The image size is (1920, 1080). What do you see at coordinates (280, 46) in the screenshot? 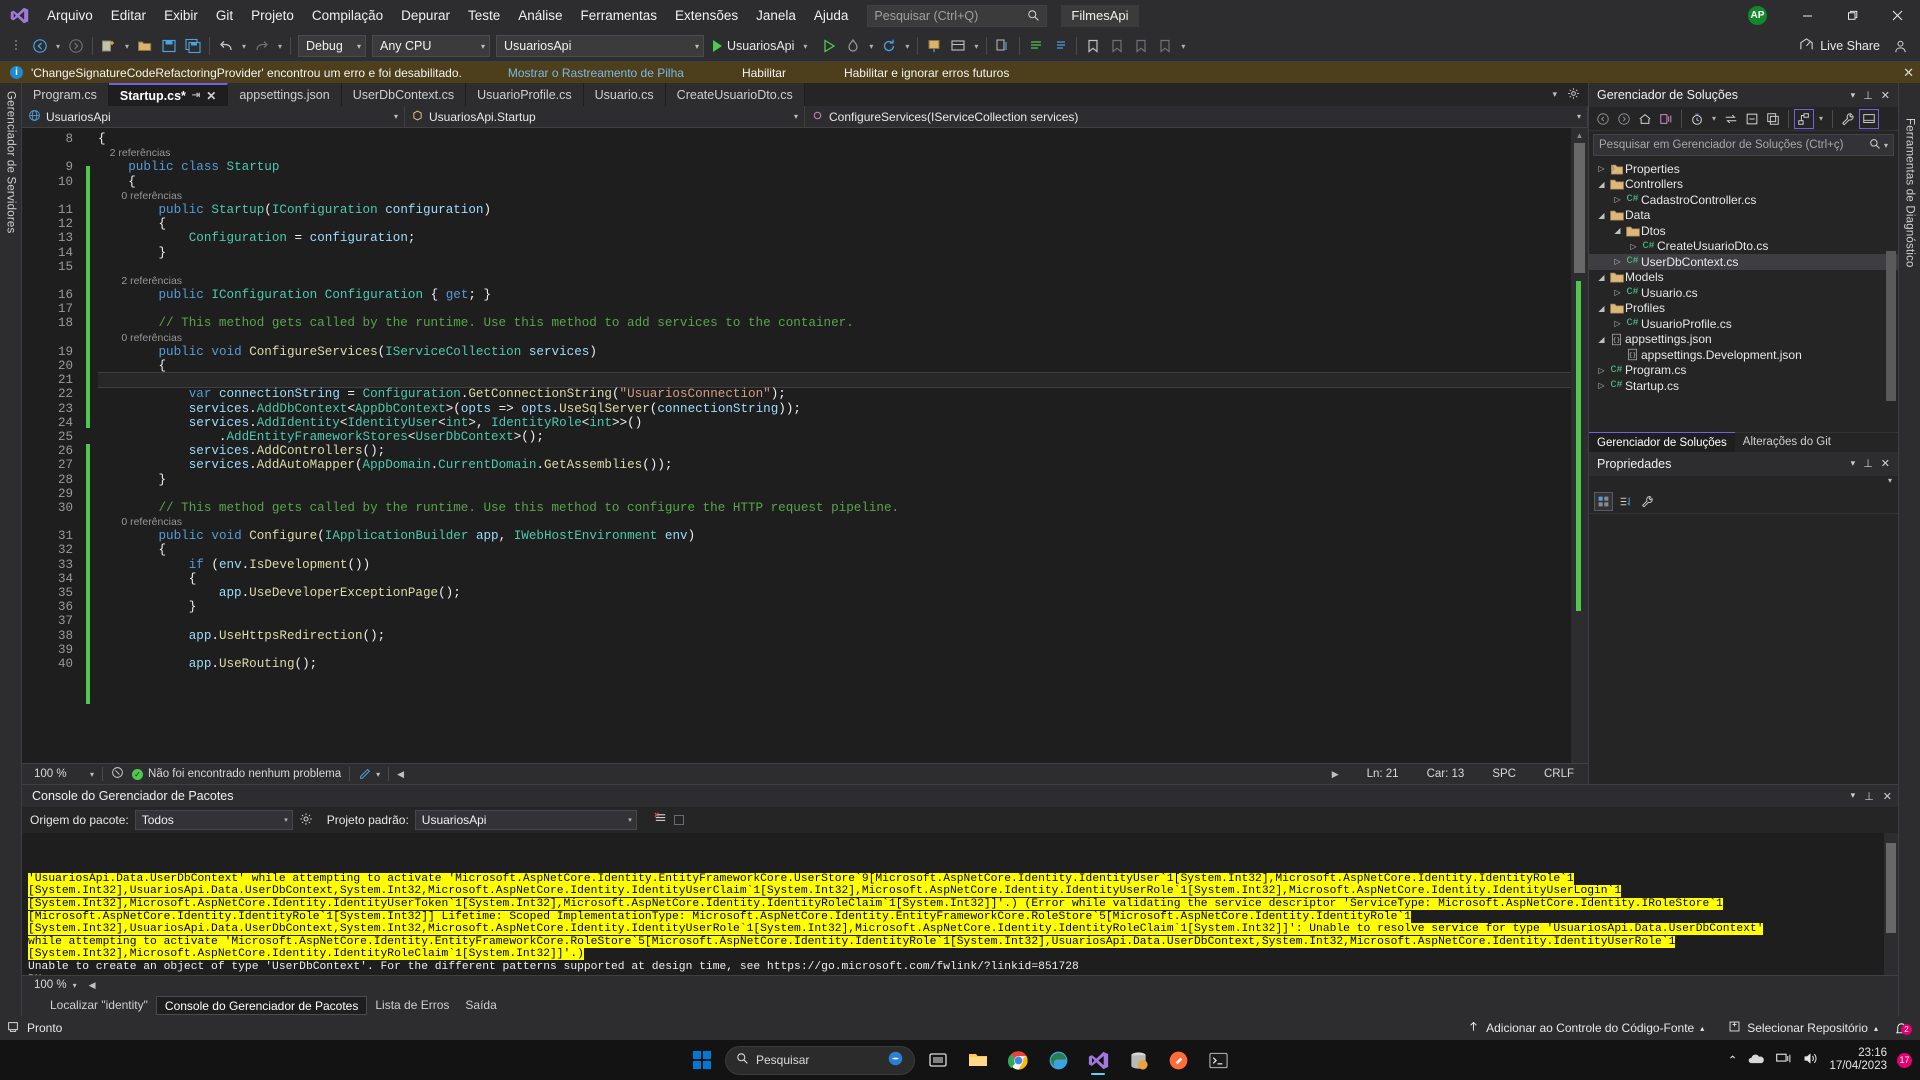
I see `redo-dropdown-icon: ▾` at bounding box center [280, 46].